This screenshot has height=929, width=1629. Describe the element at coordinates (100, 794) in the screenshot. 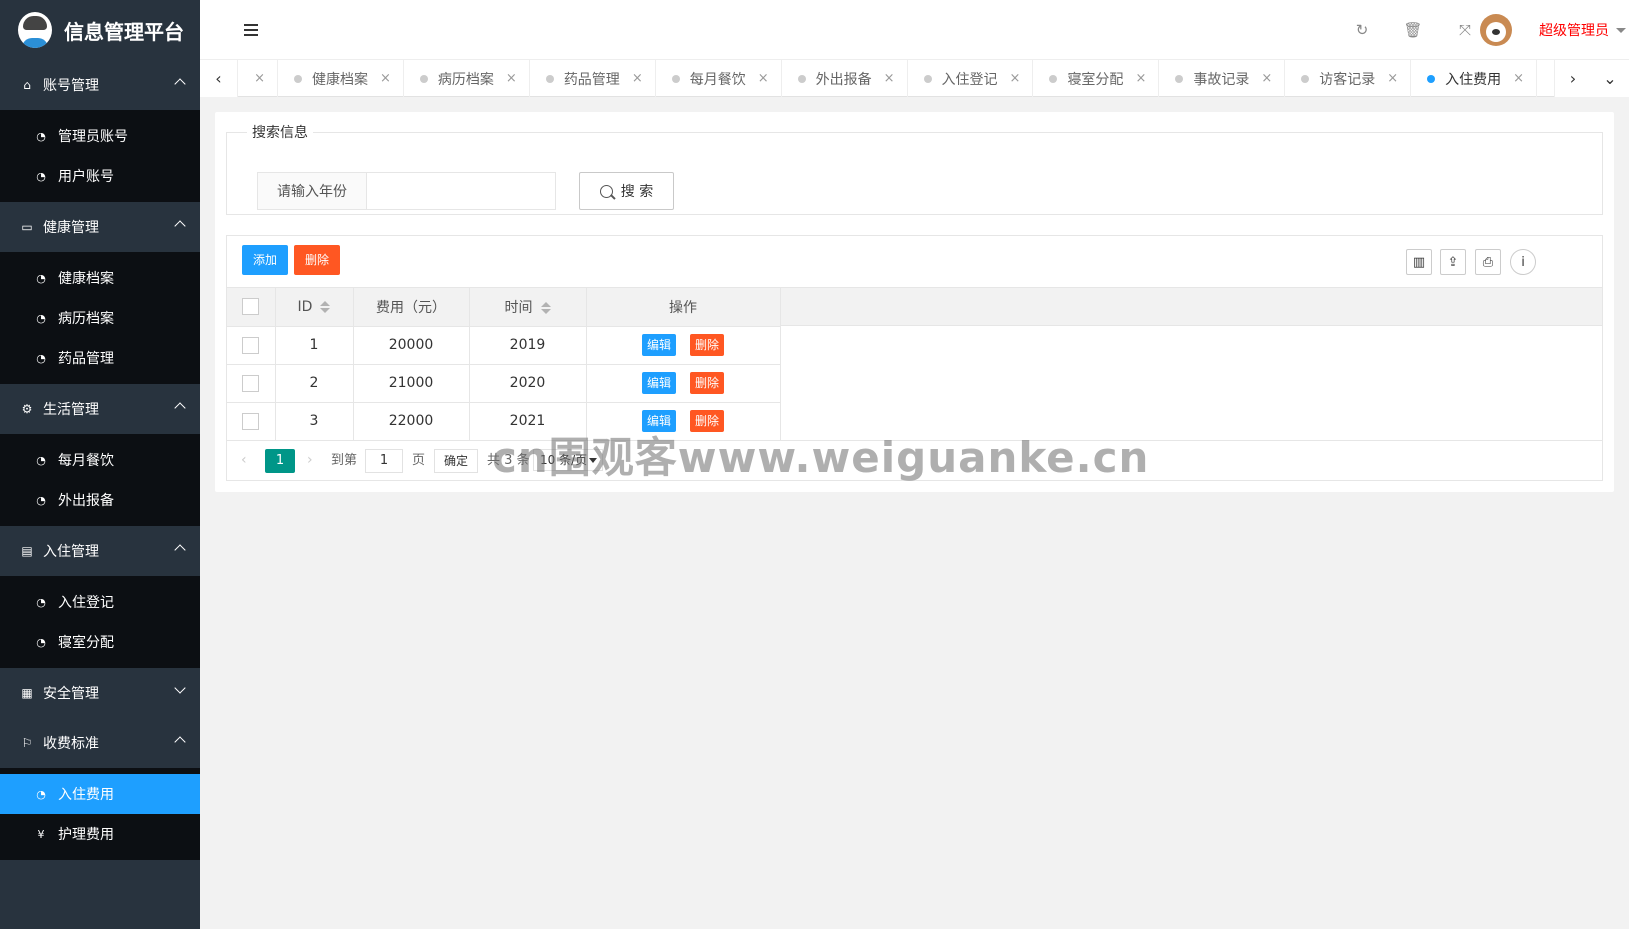

I see `sidebar-item-checkin-fee: ◔ 入住费用` at that location.